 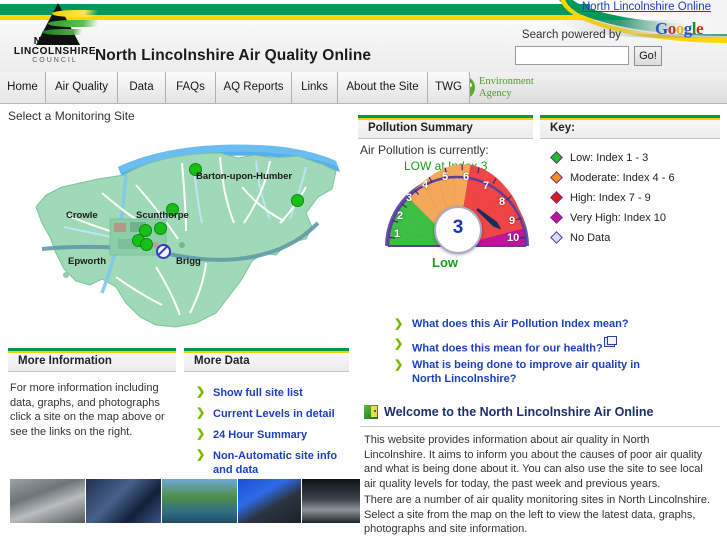 What do you see at coordinates (512, 221) in the screenshot?
I see `gauge-number-9: 9` at bounding box center [512, 221].